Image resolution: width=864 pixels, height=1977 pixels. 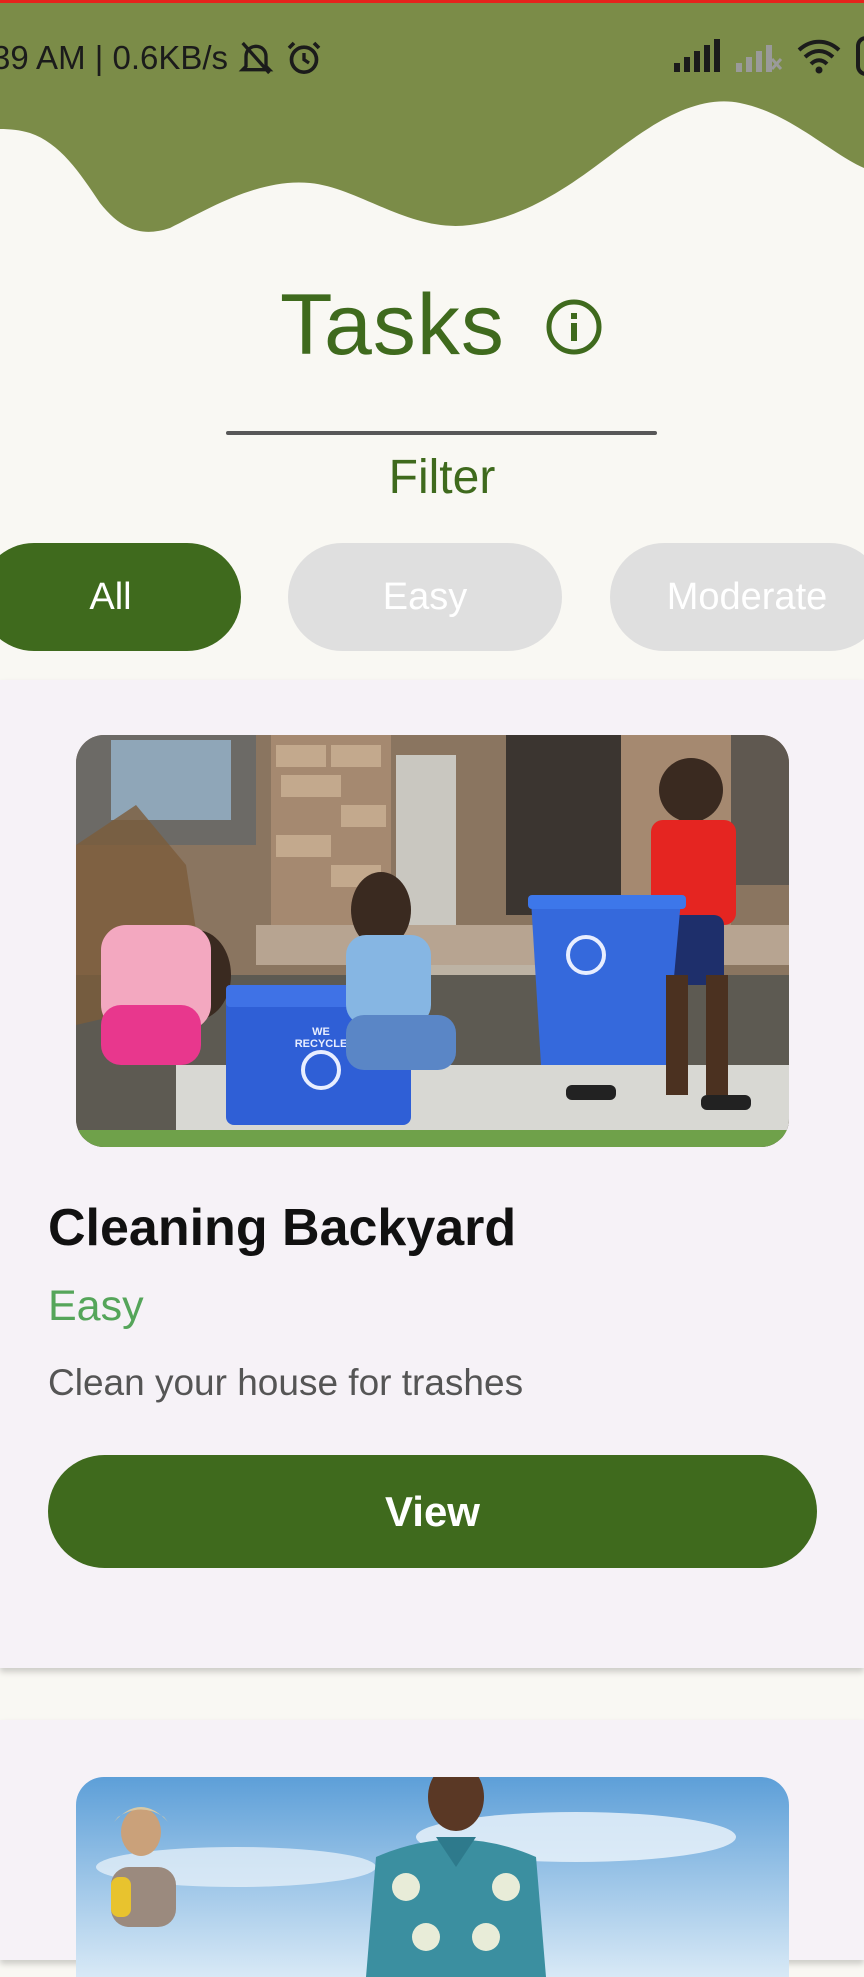 What do you see at coordinates (759, 58) in the screenshot?
I see `signal-no-service-icon` at bounding box center [759, 58].